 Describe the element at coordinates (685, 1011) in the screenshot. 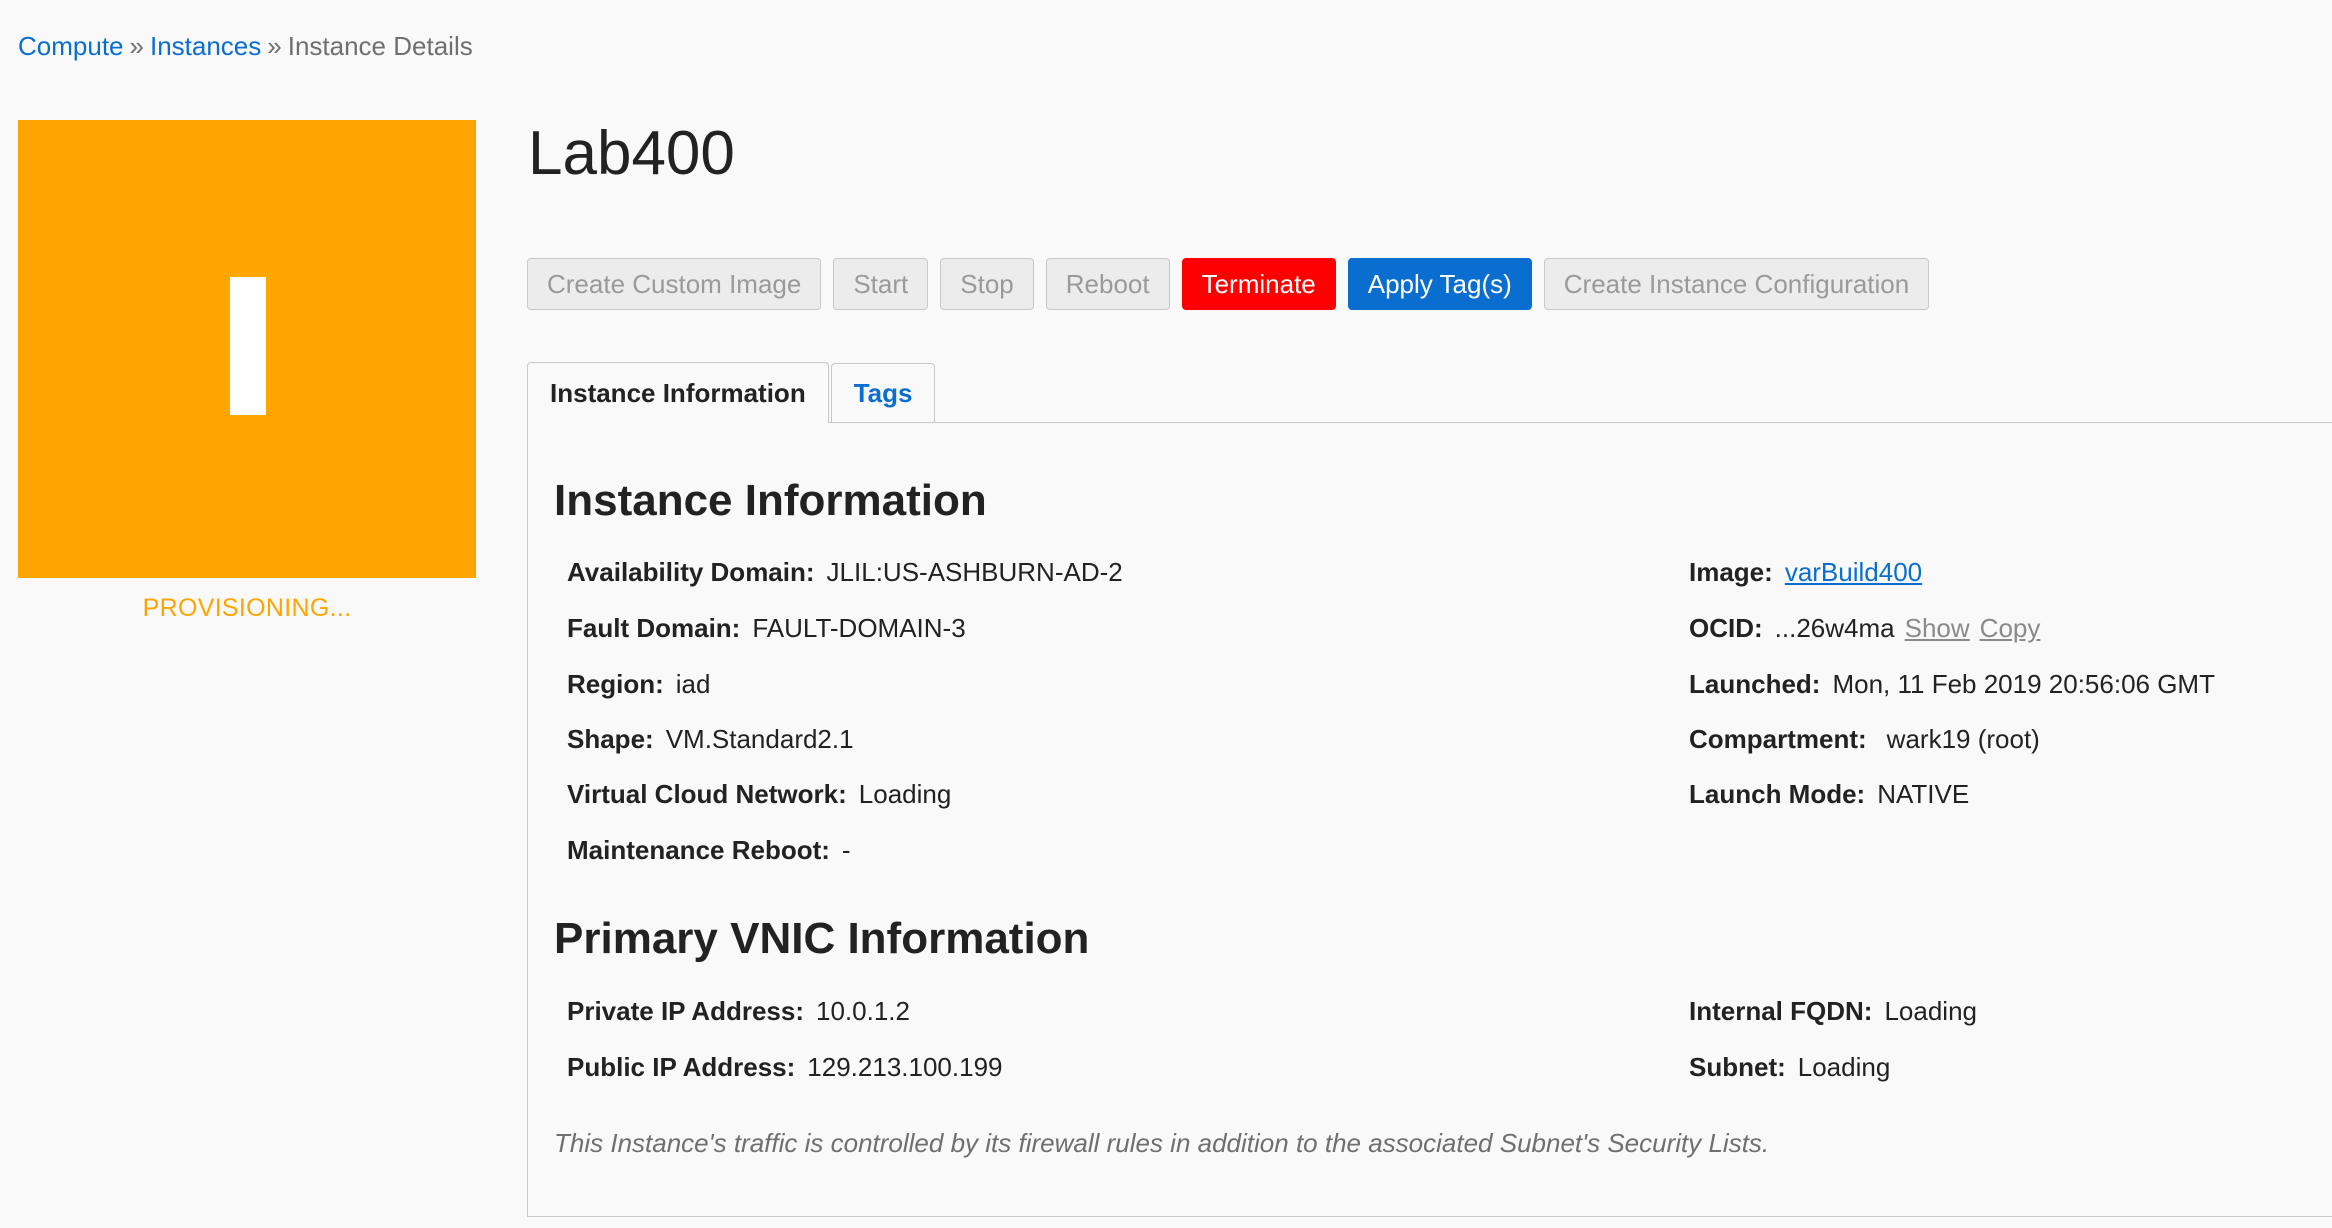

I see `field-label: Private IP Address:` at that location.